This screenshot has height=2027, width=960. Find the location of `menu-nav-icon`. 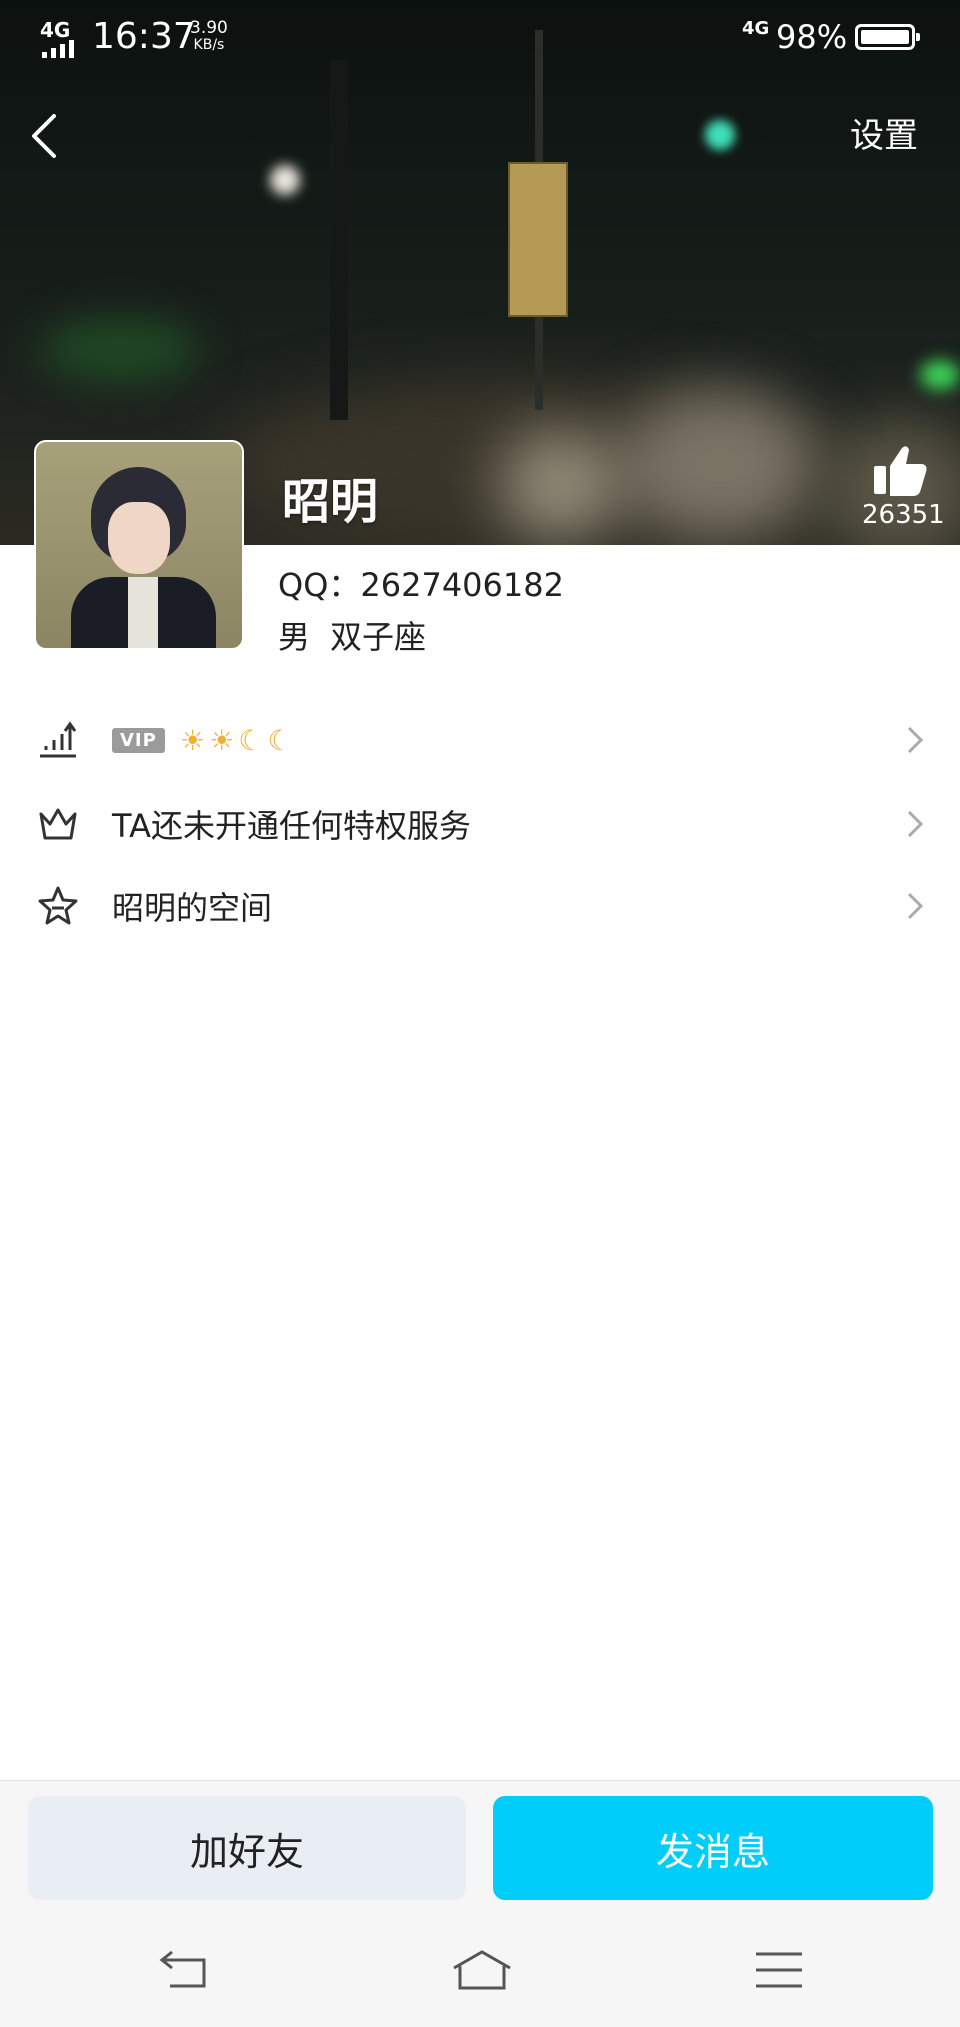

menu-nav-icon is located at coordinates (780, 1970).